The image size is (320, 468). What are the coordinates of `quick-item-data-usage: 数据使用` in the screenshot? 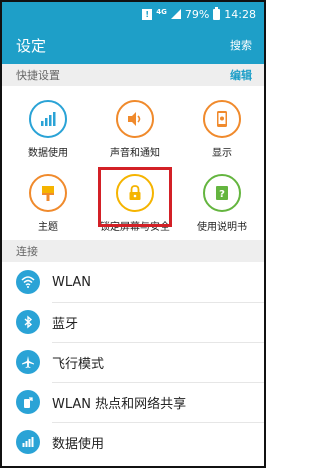 It's located at (48, 133).